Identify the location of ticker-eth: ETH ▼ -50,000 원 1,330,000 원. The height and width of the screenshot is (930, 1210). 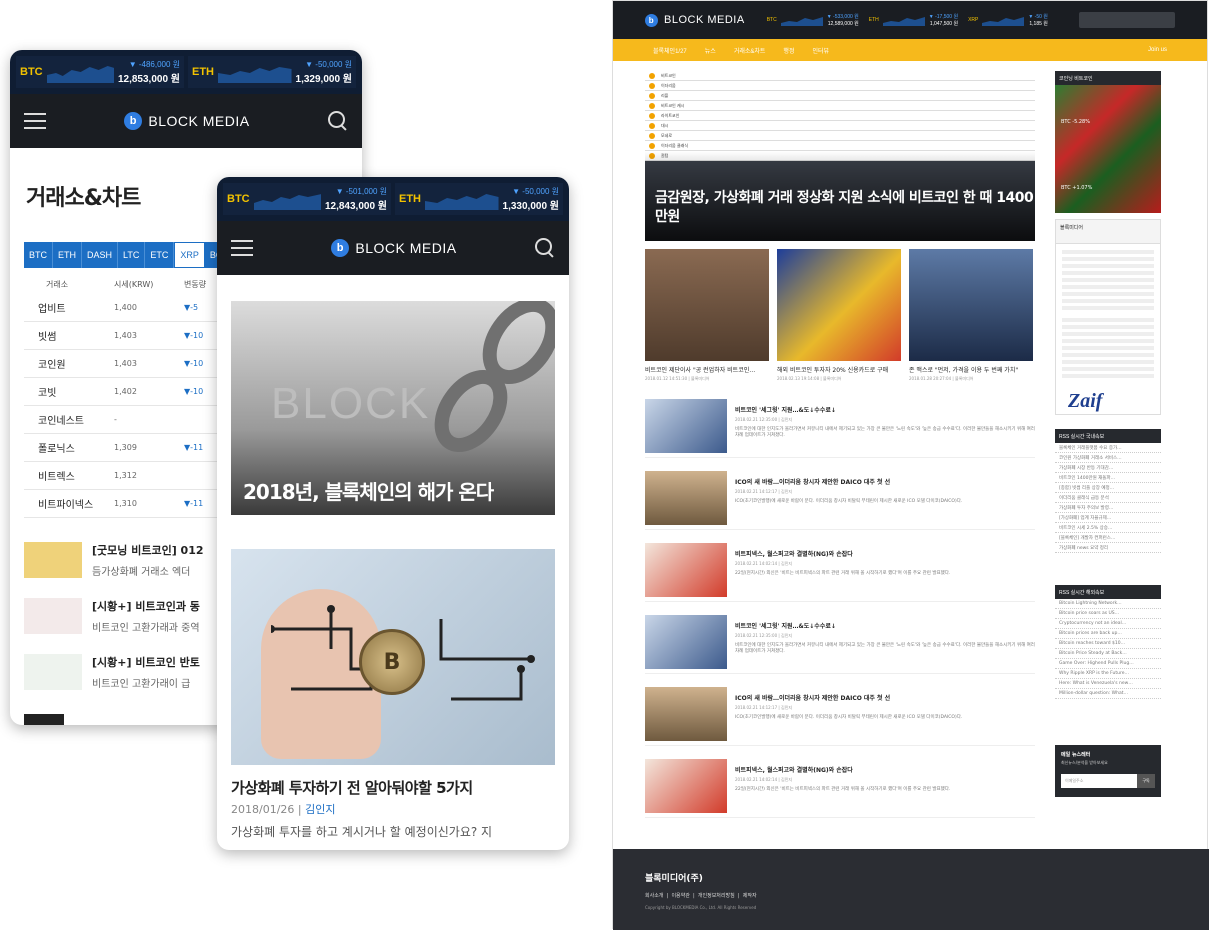
(479, 199).